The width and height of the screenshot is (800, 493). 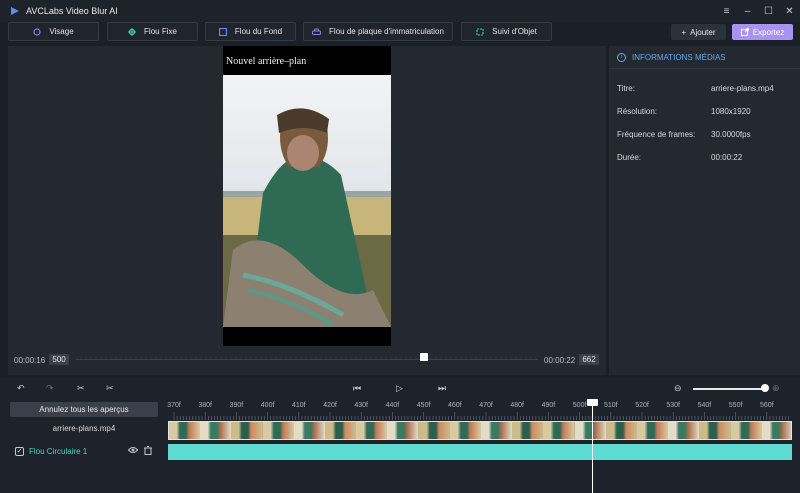 What do you see at coordinates (110, 388) in the screenshot?
I see `cut-icon: ✂` at bounding box center [110, 388].